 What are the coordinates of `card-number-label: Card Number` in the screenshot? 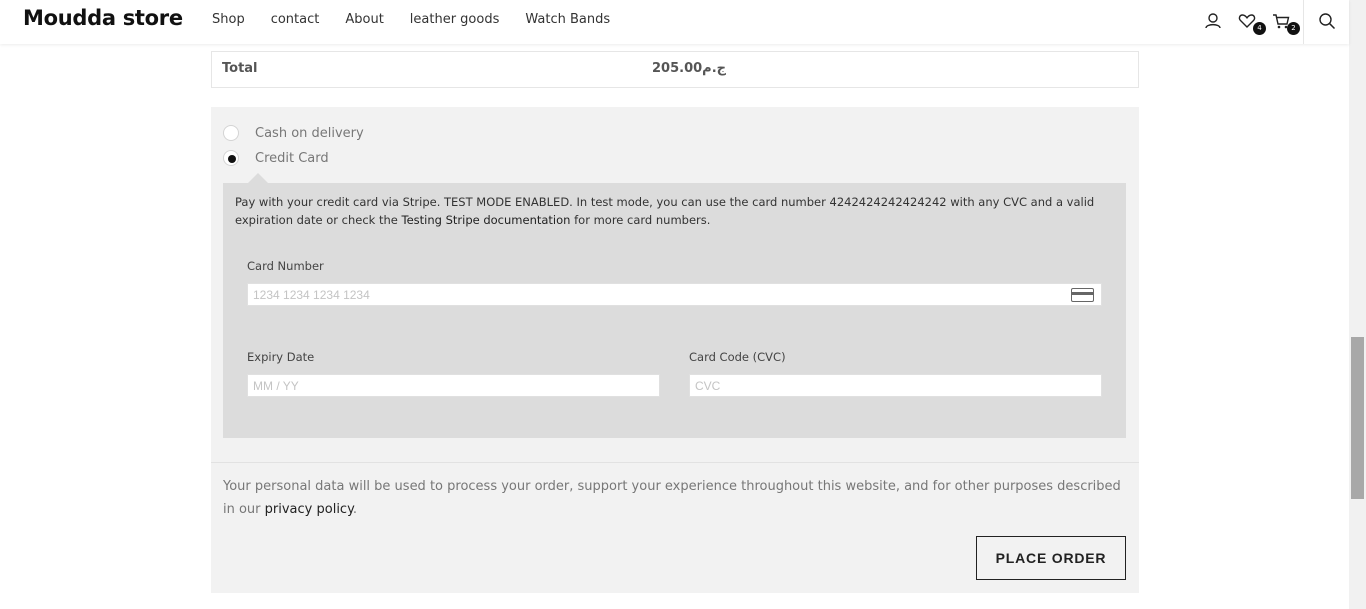 It's located at (285, 266).